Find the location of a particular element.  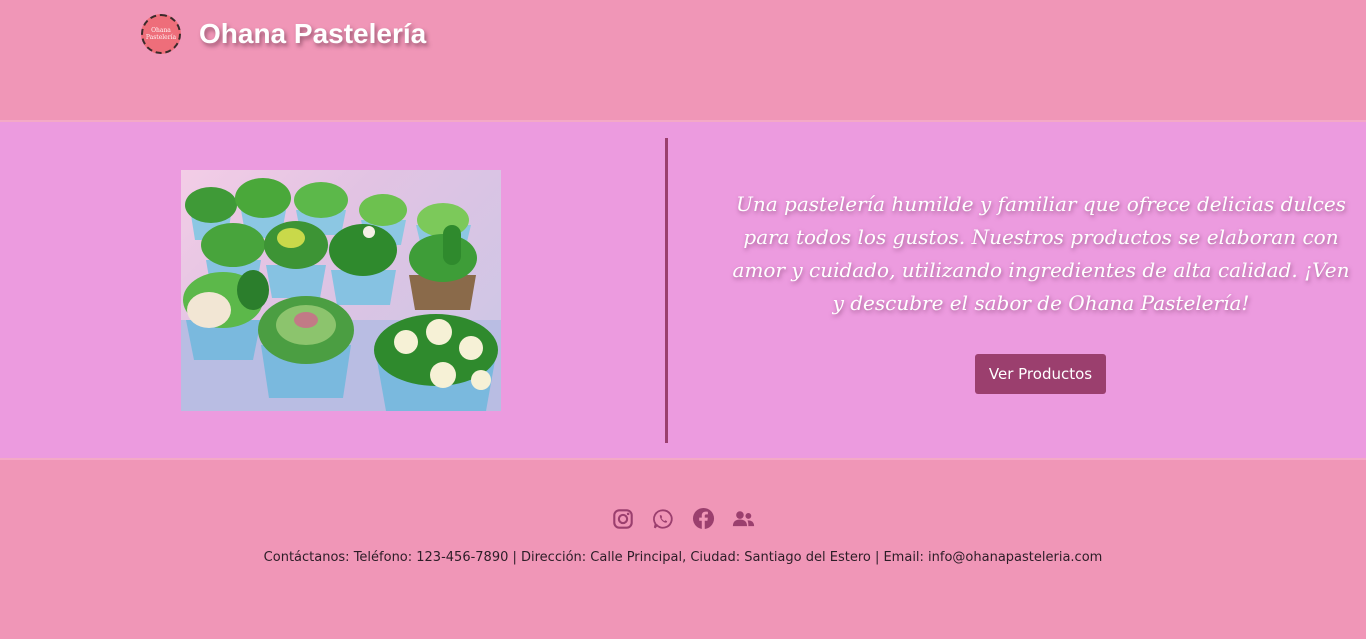

social-links is located at coordinates (683, 520).